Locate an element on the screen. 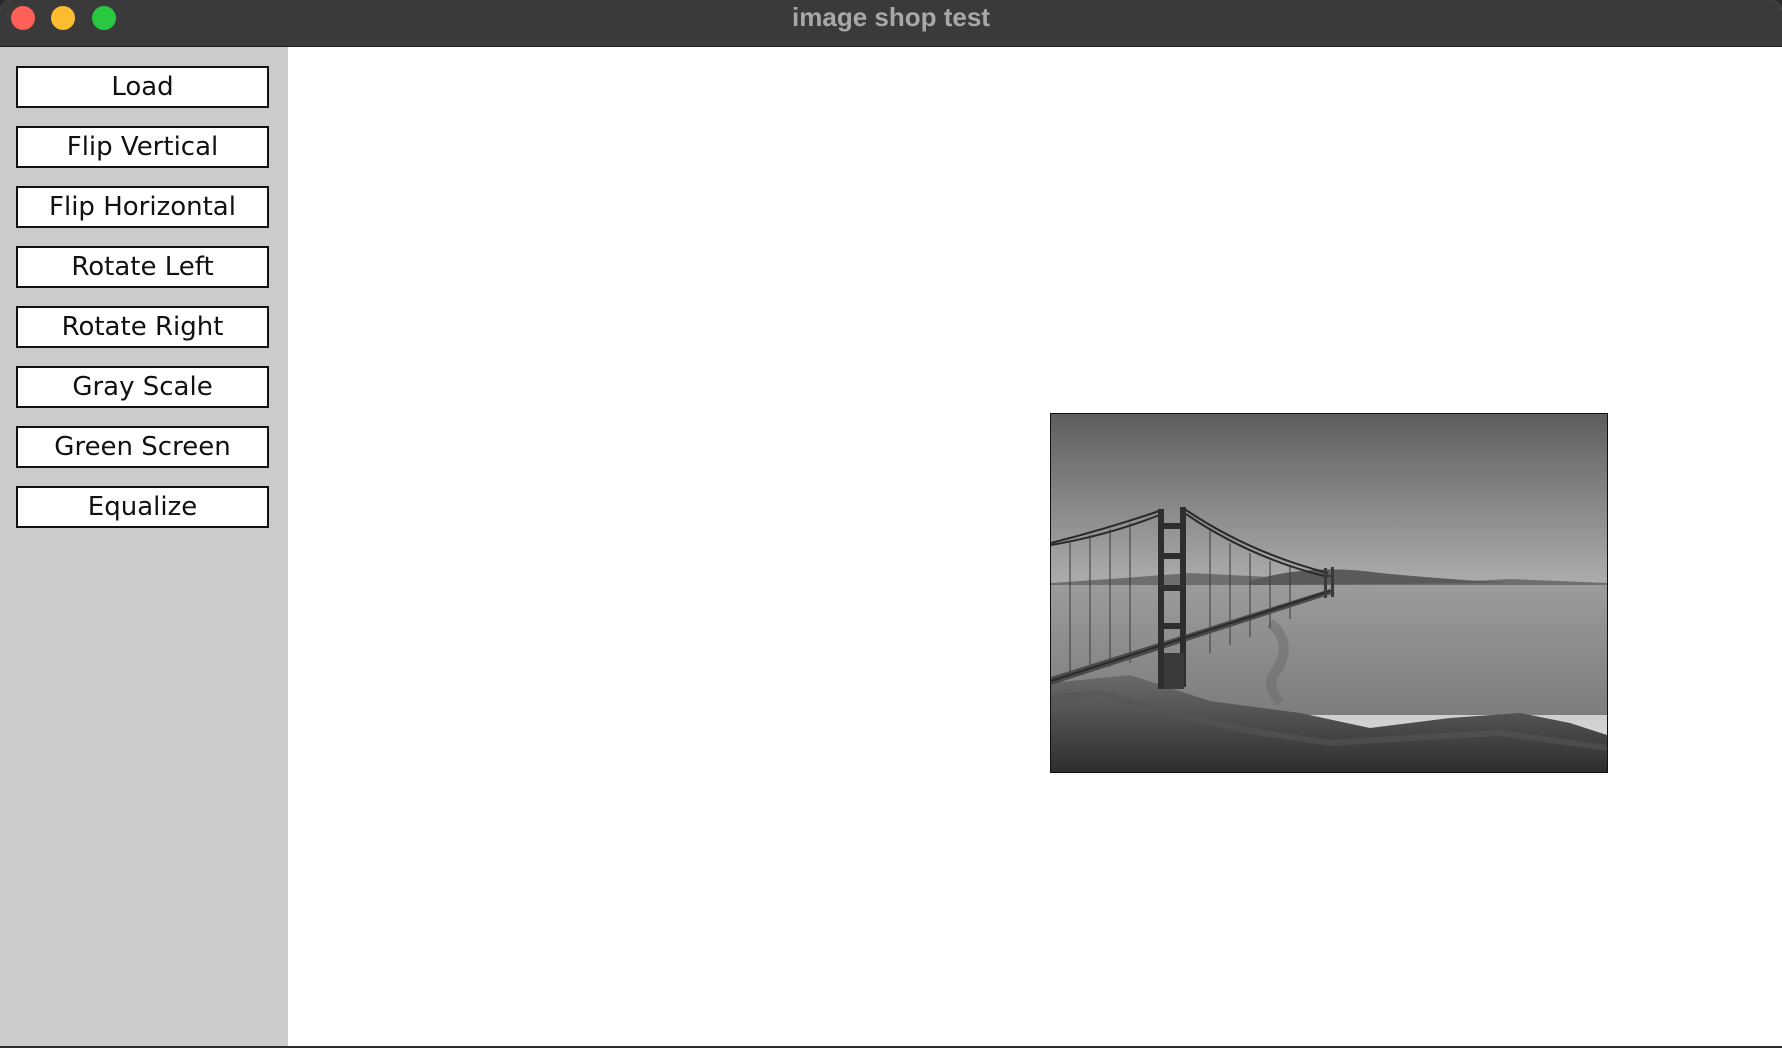  equalize-button: Equalize is located at coordinates (142, 507).